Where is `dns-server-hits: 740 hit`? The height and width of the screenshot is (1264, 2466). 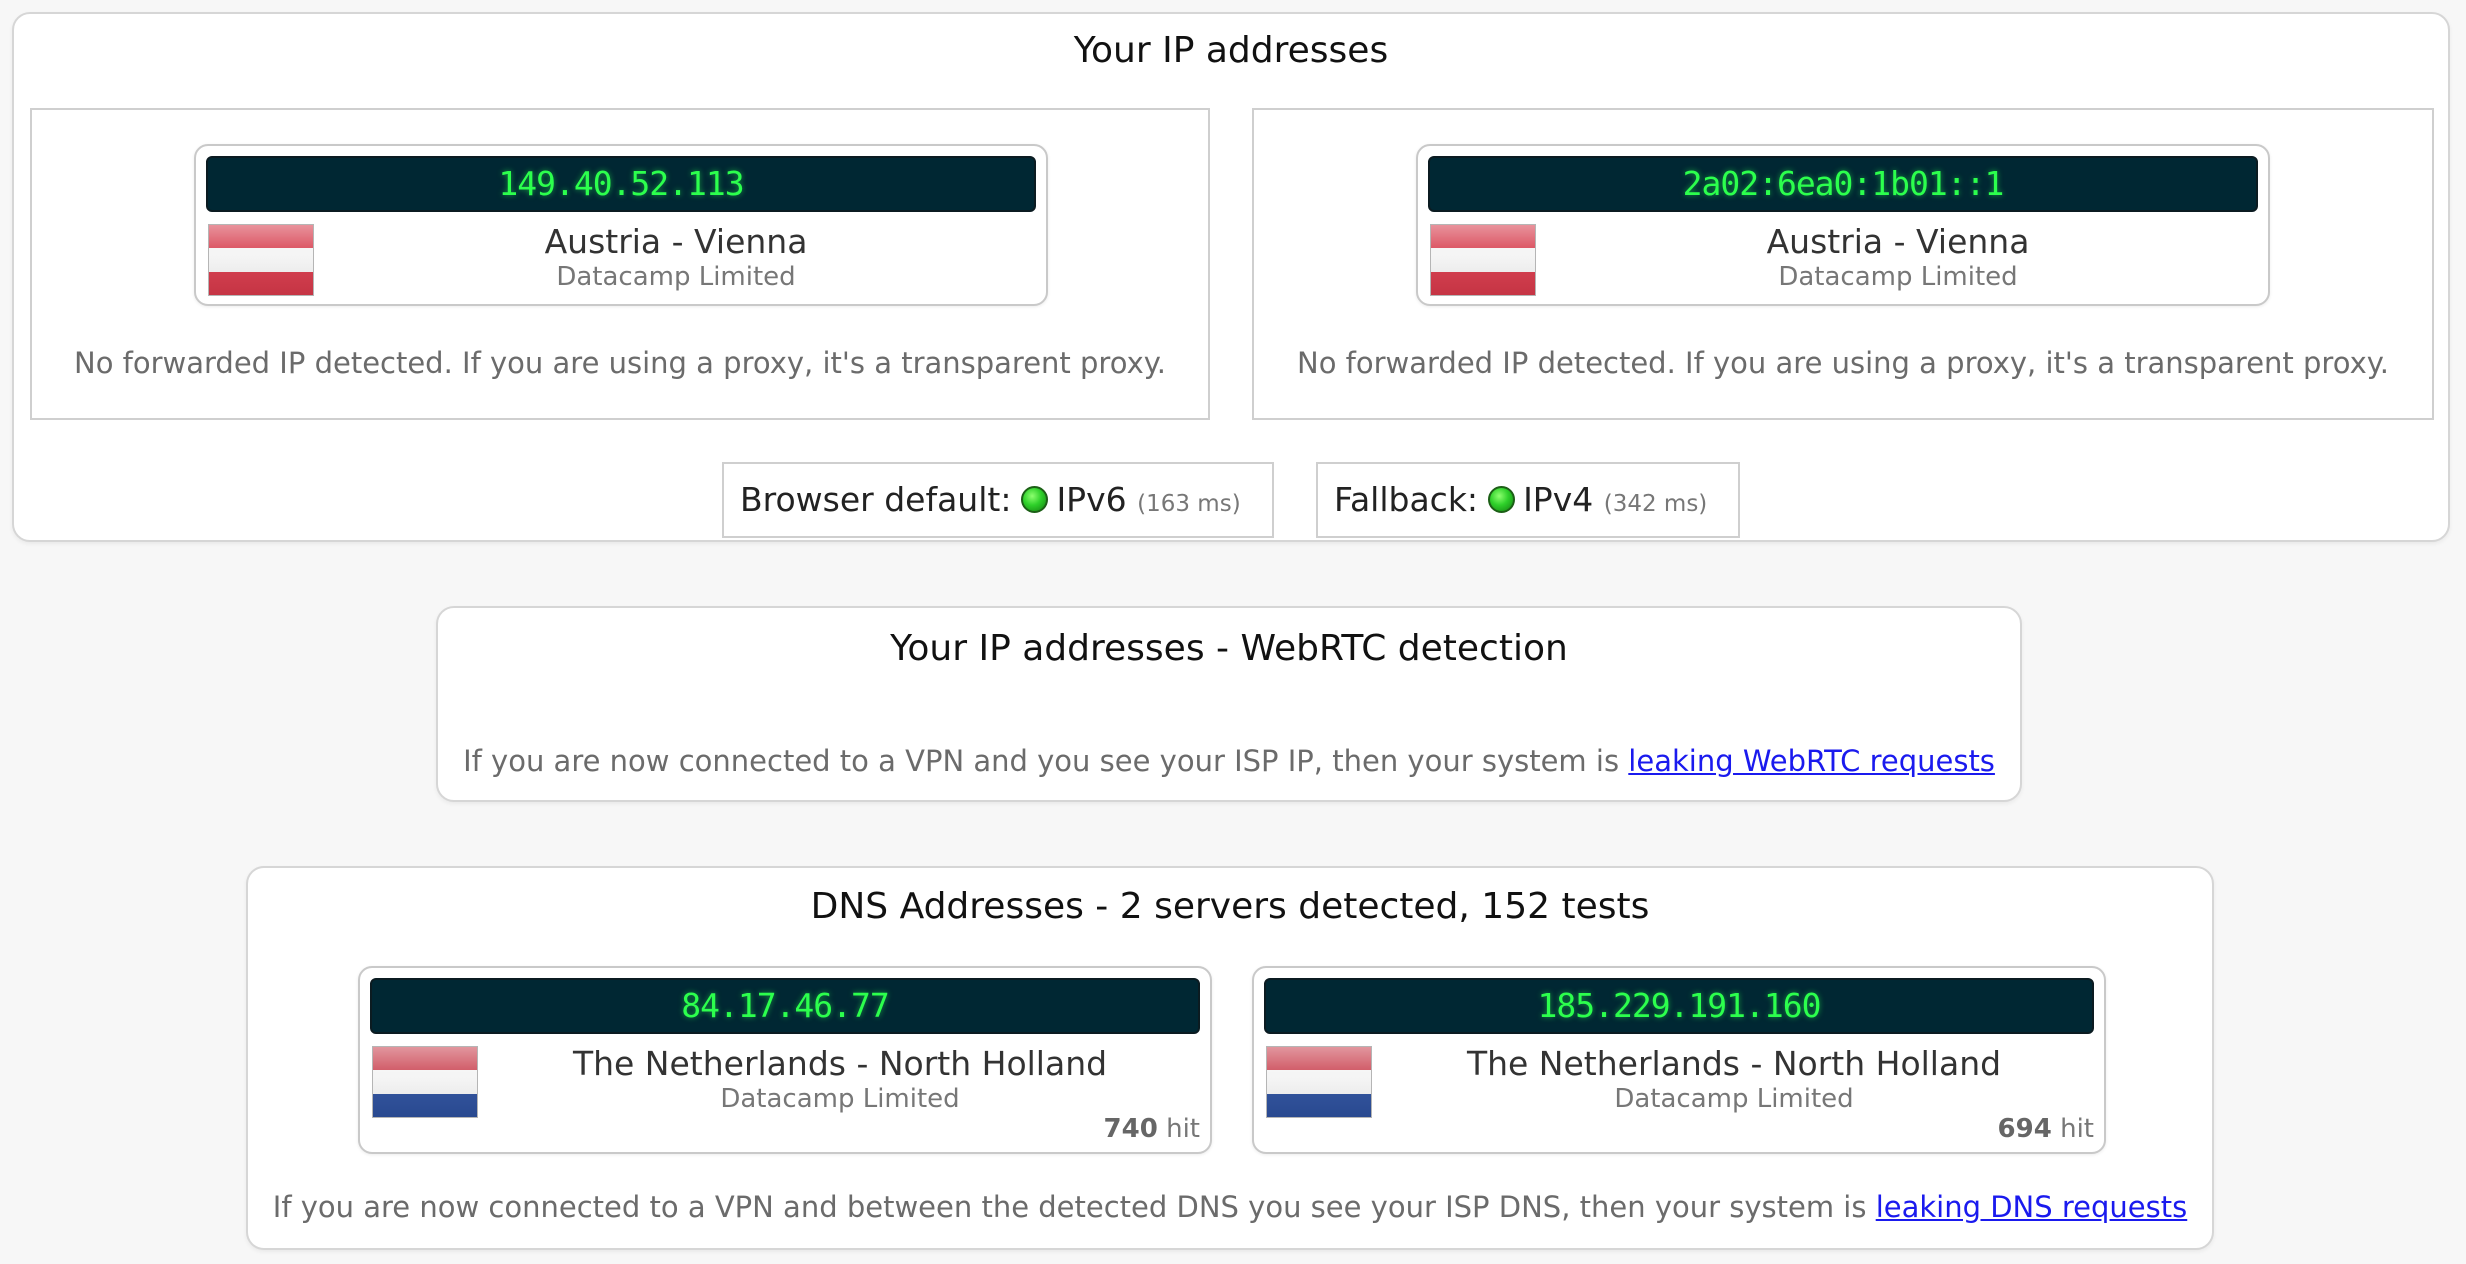 dns-server-hits: 740 hit is located at coordinates (1152, 1129).